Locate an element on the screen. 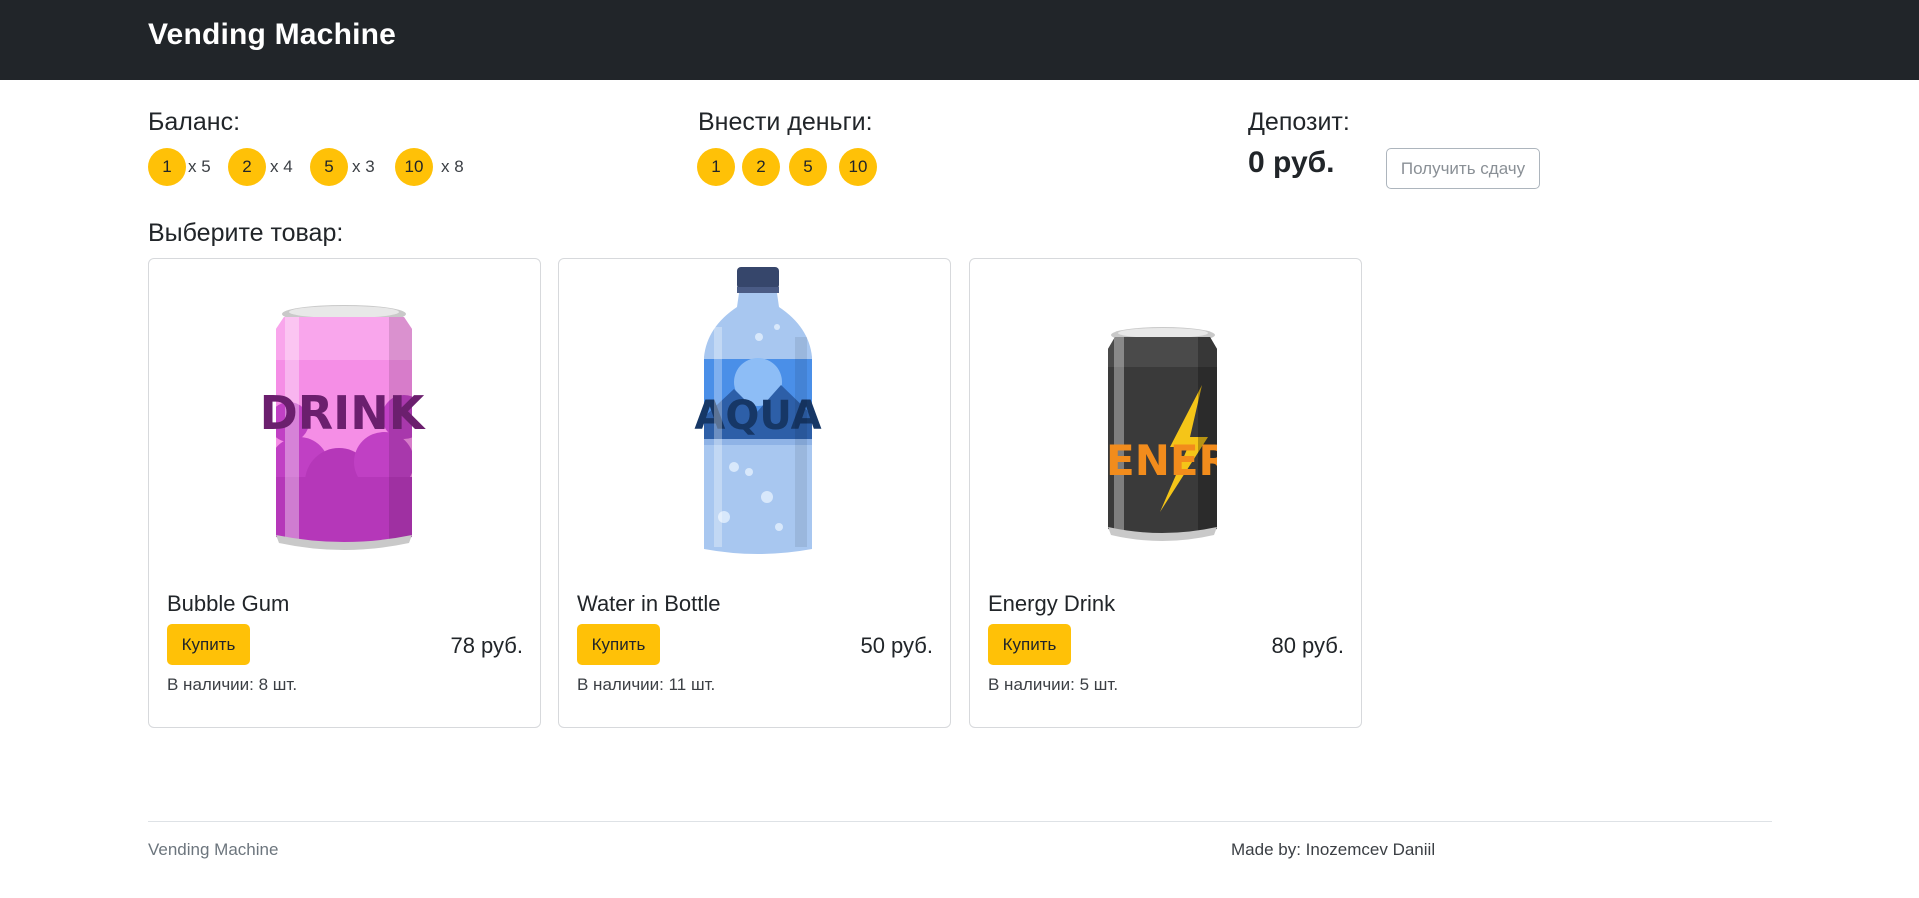  insert-coin-5-button: 5 is located at coordinates (808, 167).